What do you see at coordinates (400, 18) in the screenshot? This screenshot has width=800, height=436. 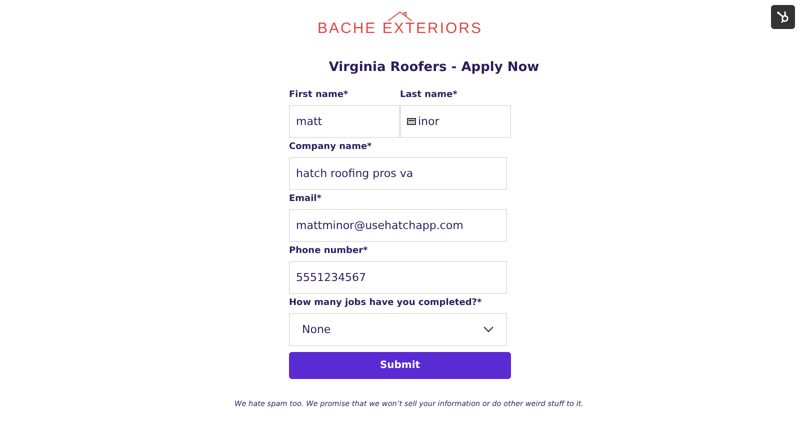 I see `logo: BACHE EXTERIORS` at bounding box center [400, 18].